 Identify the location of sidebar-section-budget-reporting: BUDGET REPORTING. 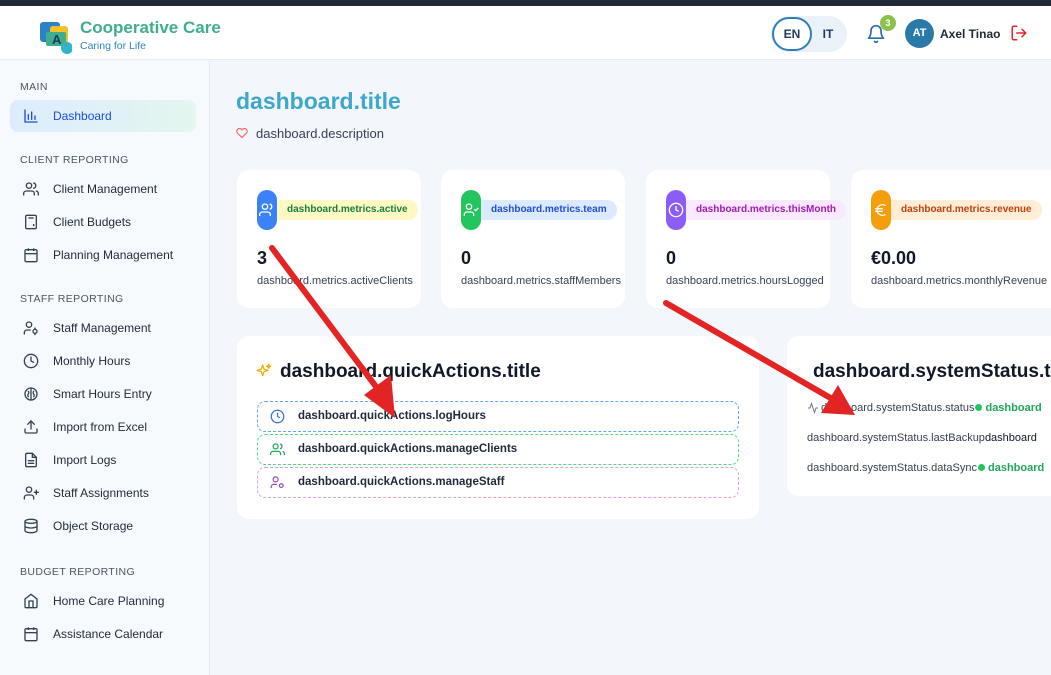
(78, 572).